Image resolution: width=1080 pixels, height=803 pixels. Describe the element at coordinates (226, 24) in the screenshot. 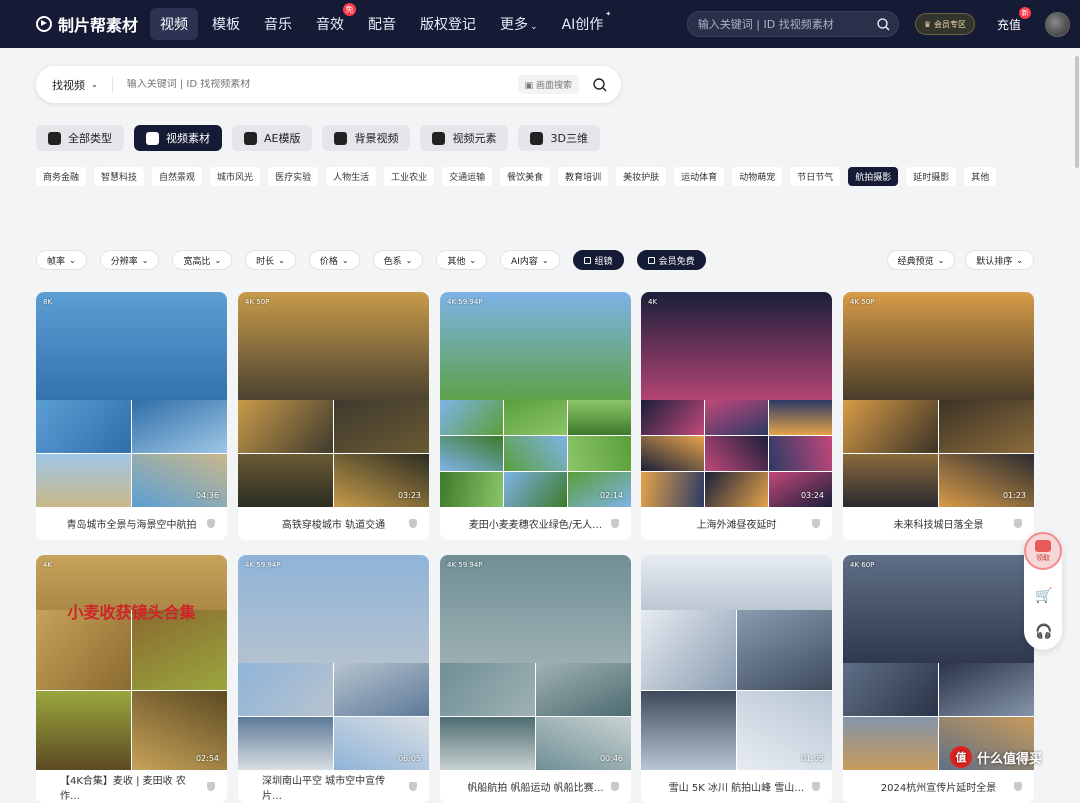

I see `nav-item-1: 模板` at that location.